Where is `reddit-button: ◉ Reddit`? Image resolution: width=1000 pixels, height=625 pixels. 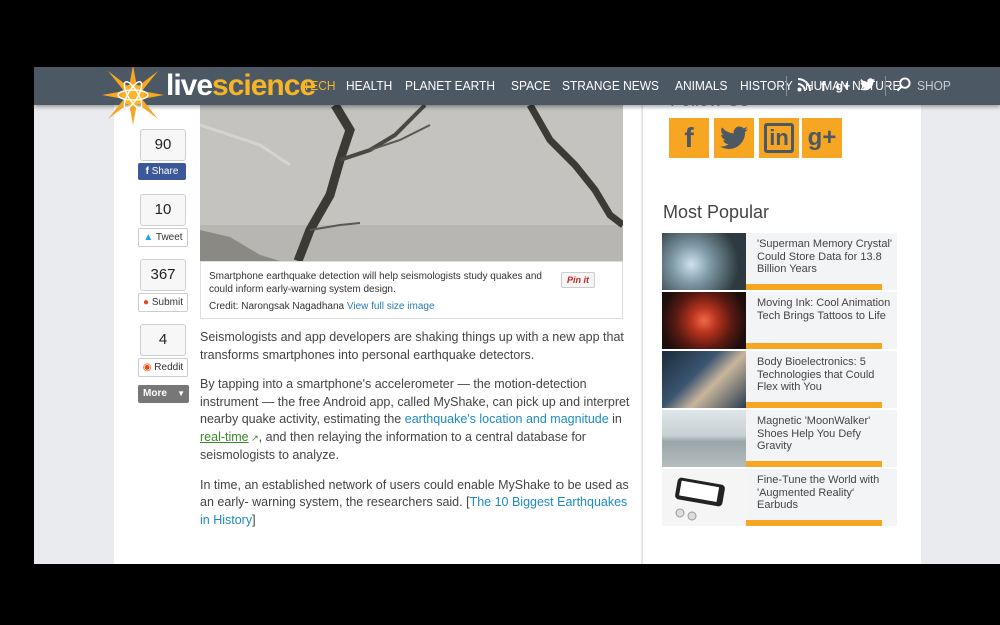 reddit-button: ◉ Reddit is located at coordinates (163, 367).